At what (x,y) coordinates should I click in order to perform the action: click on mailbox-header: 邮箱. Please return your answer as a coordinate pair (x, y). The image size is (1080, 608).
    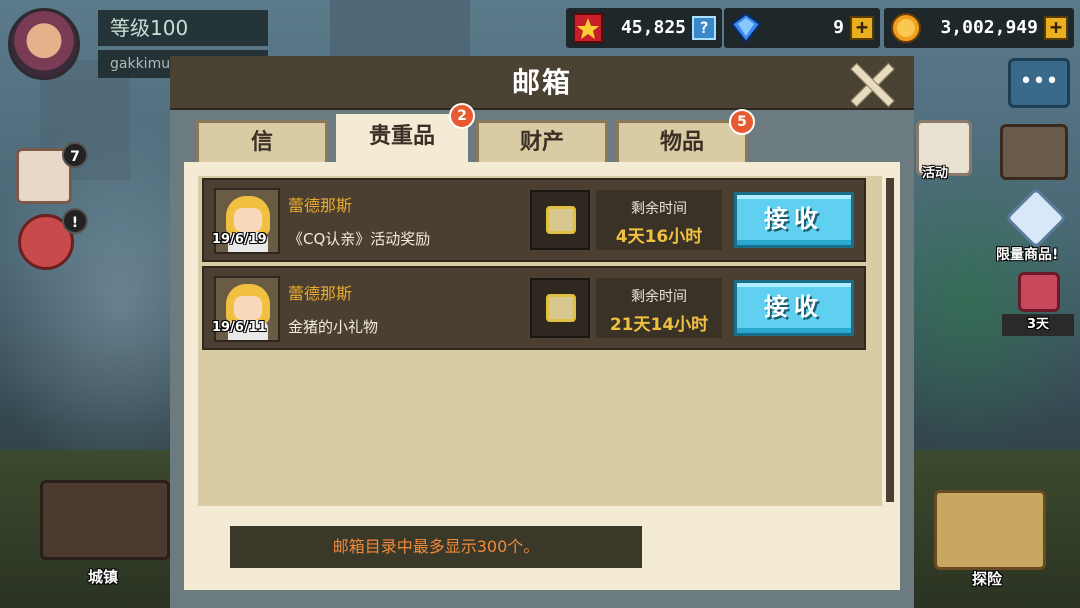
    Looking at the image, I should click on (542, 83).